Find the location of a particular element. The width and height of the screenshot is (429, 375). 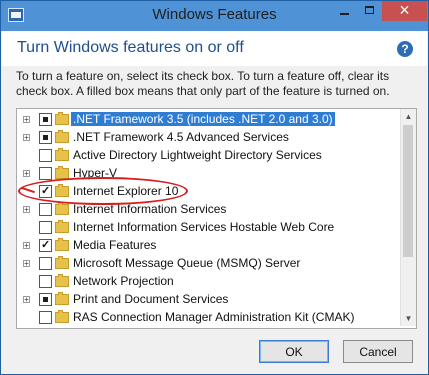

minimize-button is located at coordinates (344, 11).